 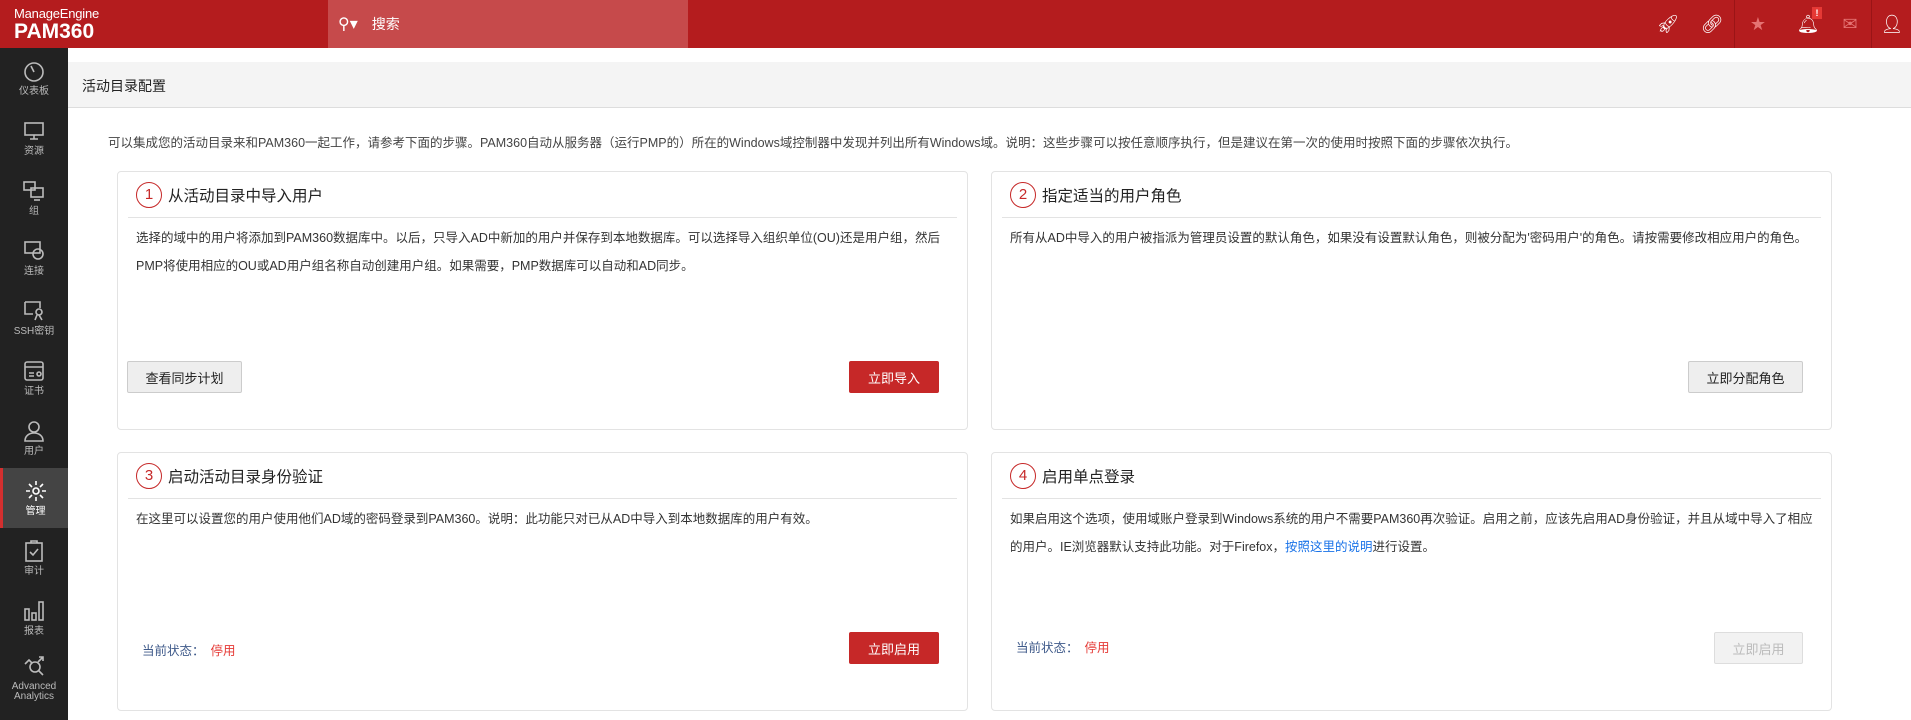 I want to click on view-sync-schedule-button: 查看同步计划, so click(x=184, y=377).